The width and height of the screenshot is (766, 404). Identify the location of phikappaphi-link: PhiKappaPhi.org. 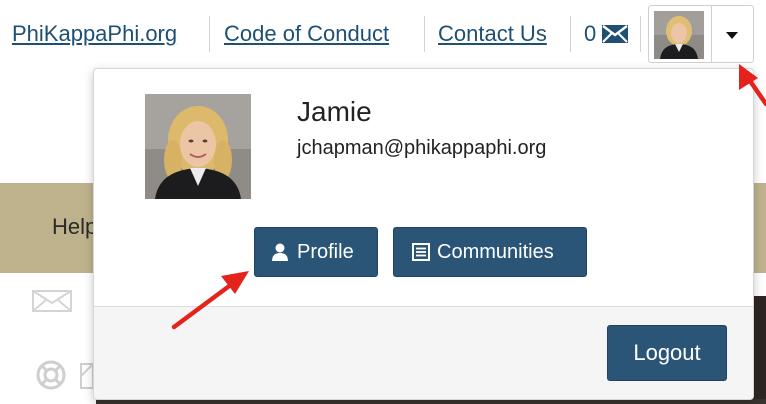
(94, 34).